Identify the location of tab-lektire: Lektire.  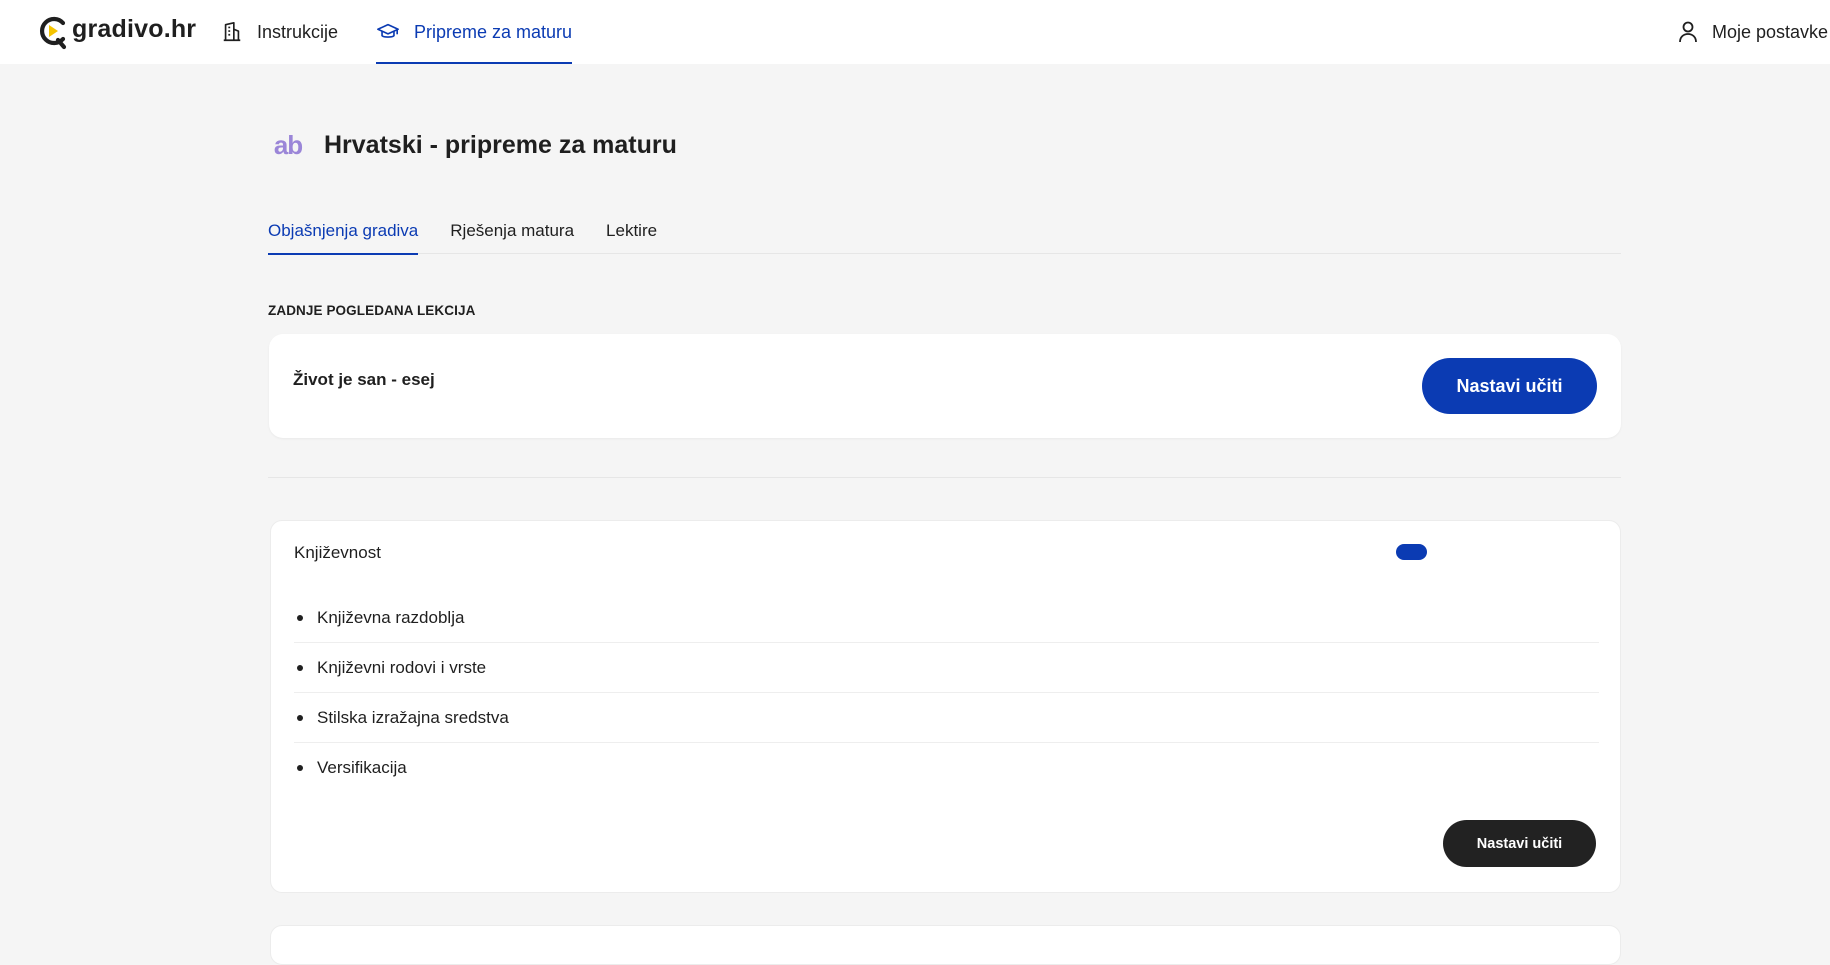
(631, 231).